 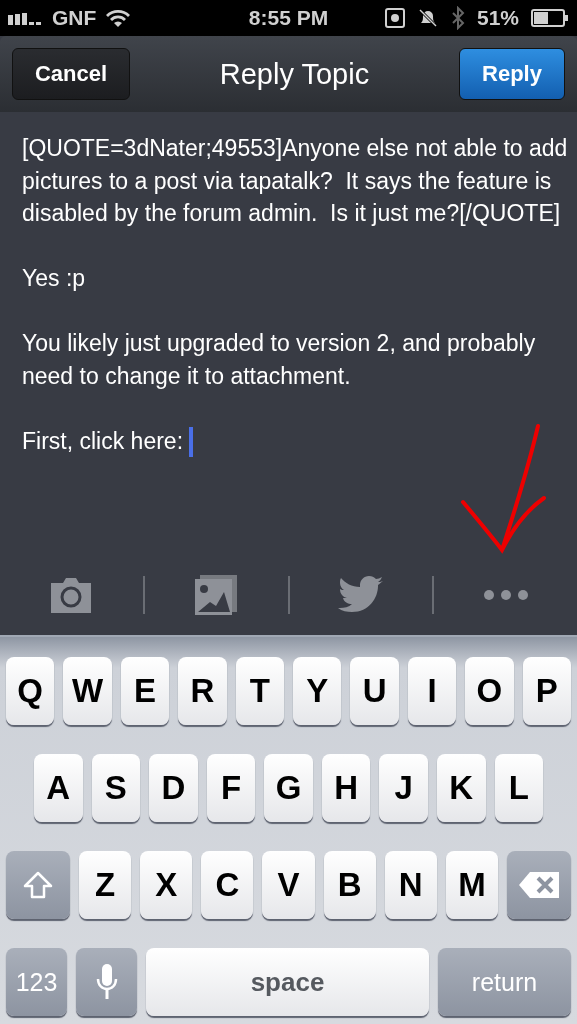 What do you see at coordinates (457, 18) in the screenshot?
I see `bluetooth-icon` at bounding box center [457, 18].